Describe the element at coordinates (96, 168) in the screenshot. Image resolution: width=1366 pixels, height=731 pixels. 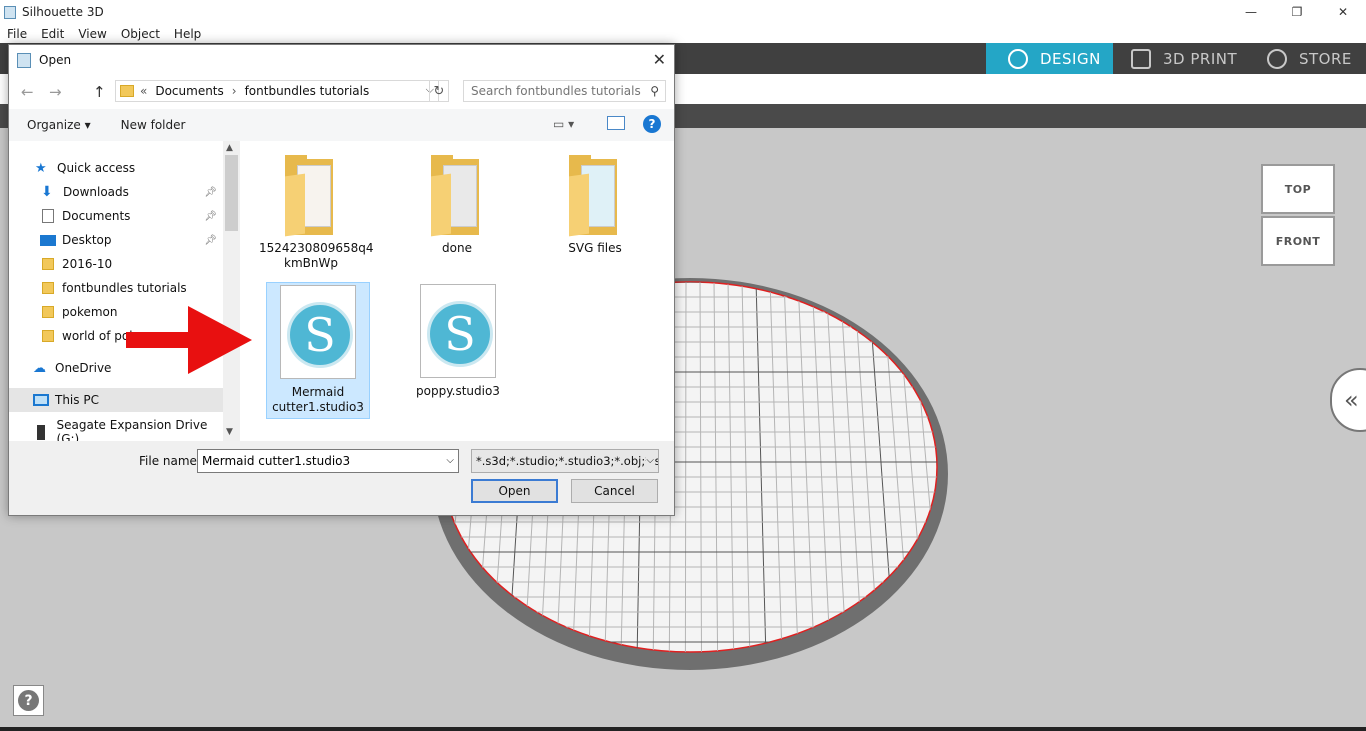
I see `nav-label: Quick access` at that location.